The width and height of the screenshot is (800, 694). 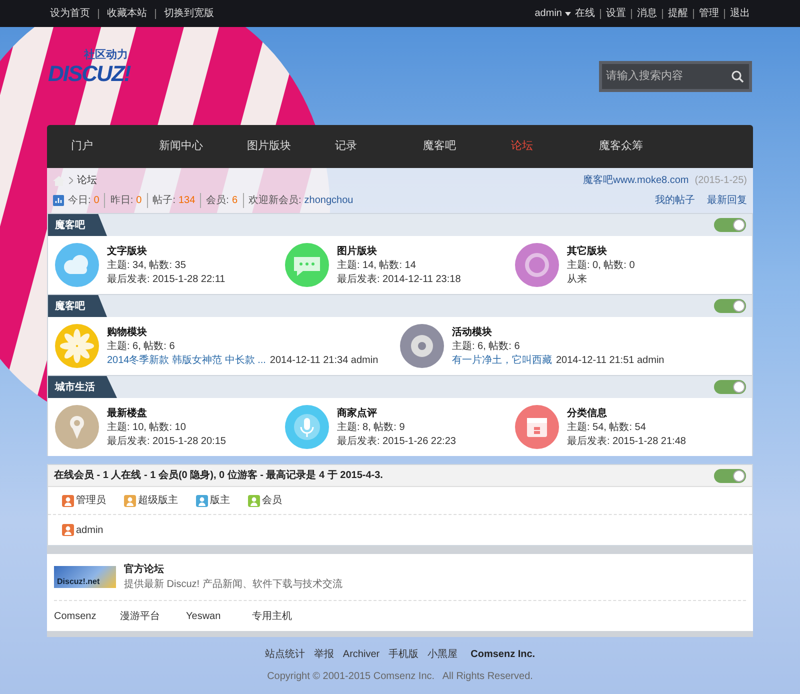 What do you see at coordinates (79, 201) in the screenshot?
I see `stat-label: 今日:` at bounding box center [79, 201].